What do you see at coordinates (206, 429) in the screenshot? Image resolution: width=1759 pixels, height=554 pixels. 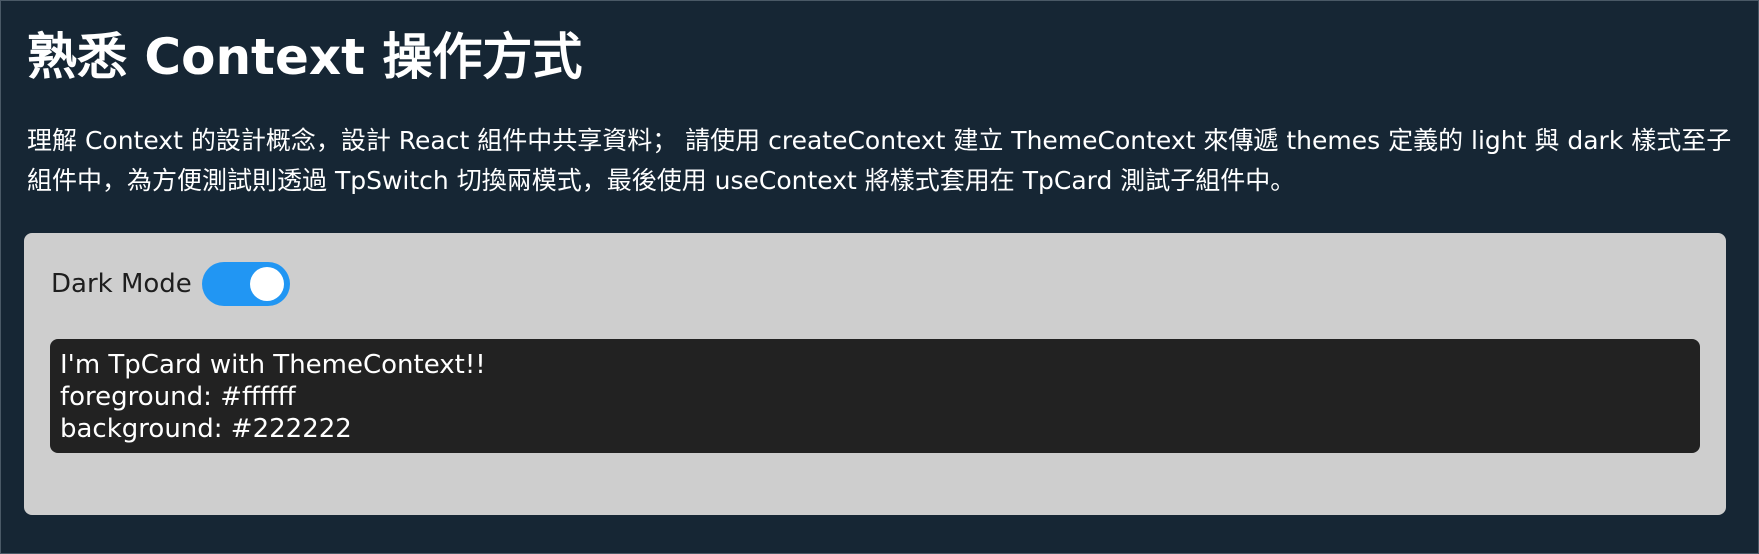 I see `tp-card-background: background: #222222` at bounding box center [206, 429].